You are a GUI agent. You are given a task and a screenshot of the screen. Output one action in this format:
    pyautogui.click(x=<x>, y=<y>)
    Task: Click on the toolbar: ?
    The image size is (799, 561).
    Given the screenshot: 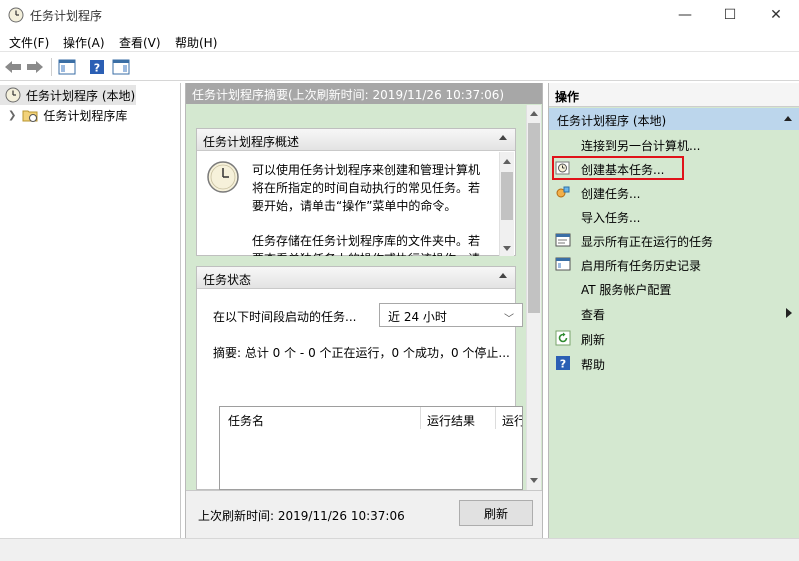 What is the action you would take?
    pyautogui.click(x=399, y=67)
    